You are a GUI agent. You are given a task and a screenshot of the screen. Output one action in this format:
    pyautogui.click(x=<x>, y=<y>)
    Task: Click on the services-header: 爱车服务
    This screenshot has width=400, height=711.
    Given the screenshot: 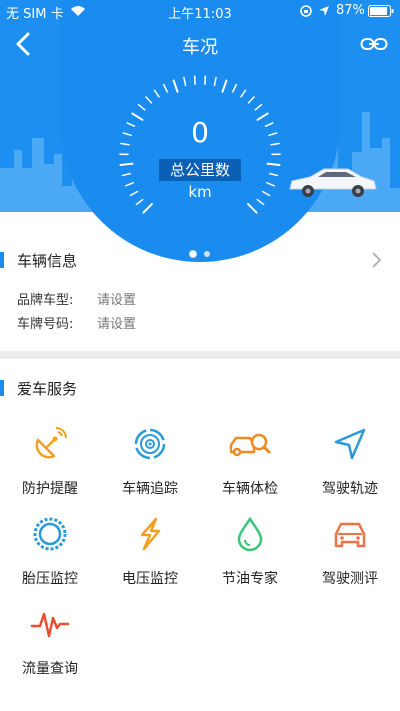 What is the action you would take?
    pyautogui.click(x=200, y=388)
    